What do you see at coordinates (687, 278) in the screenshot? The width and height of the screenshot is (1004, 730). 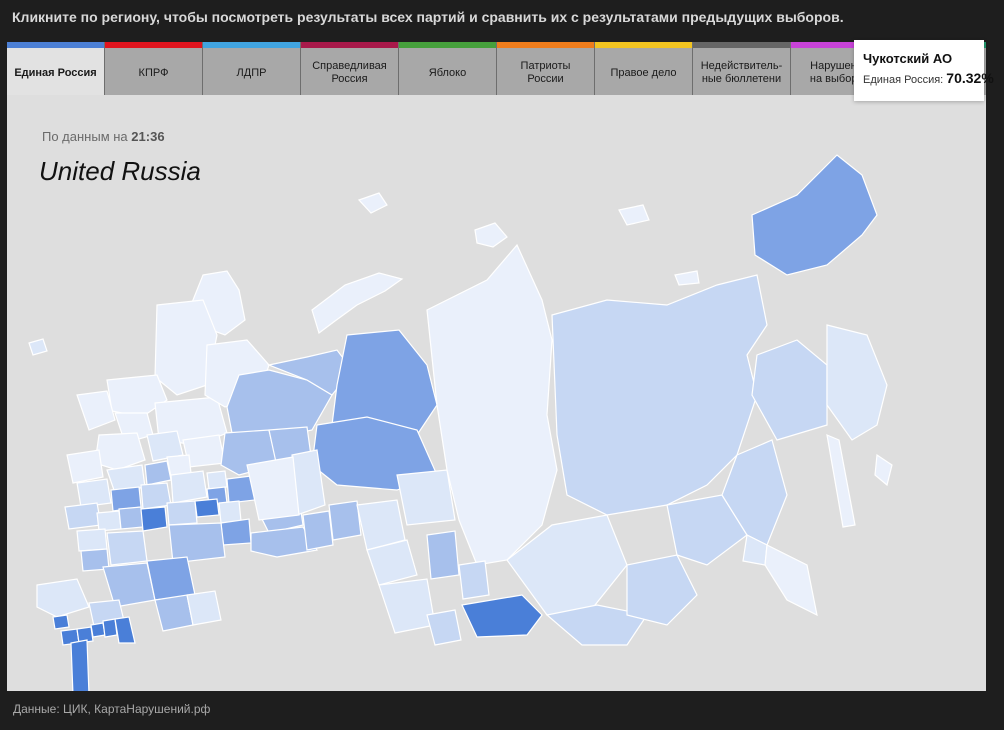 I see `region-wrangel` at bounding box center [687, 278].